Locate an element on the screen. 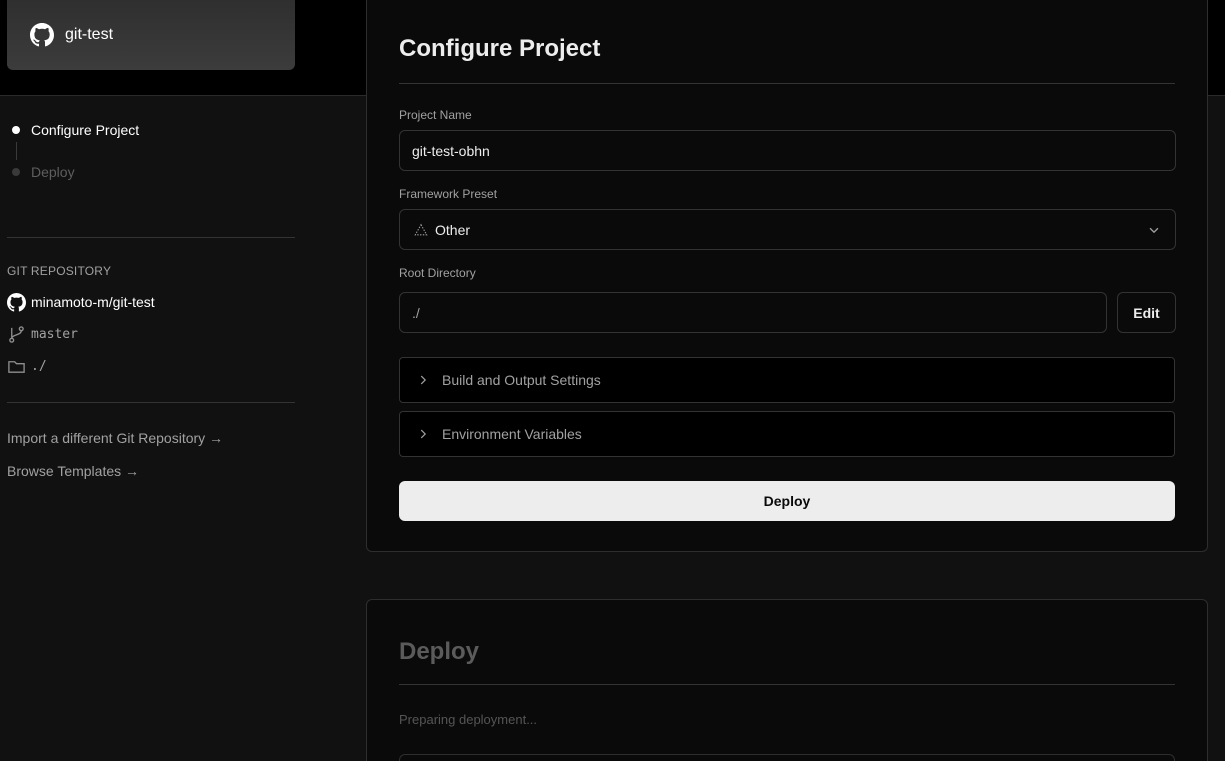 The height and width of the screenshot is (761, 1225). page-title: Configure Project is located at coordinates (500, 48).